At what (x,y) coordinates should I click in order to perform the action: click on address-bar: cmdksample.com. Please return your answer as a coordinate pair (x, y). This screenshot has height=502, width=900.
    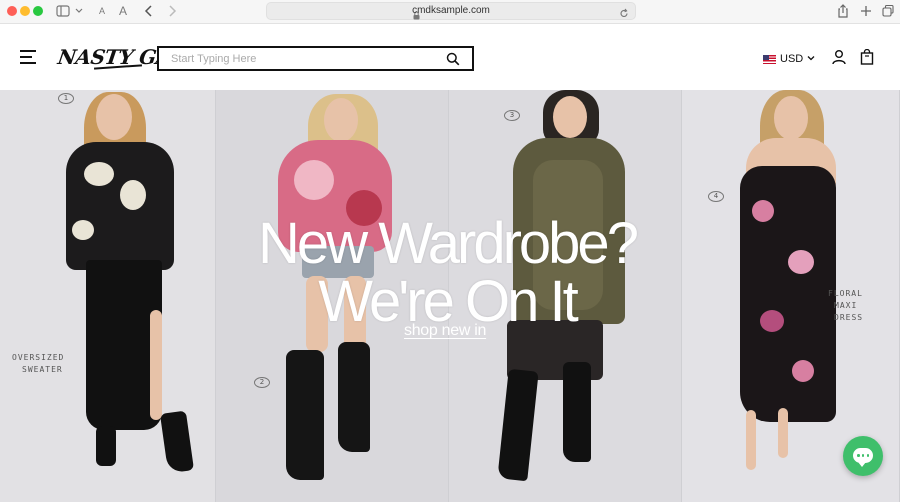
    Looking at the image, I should click on (451, 11).